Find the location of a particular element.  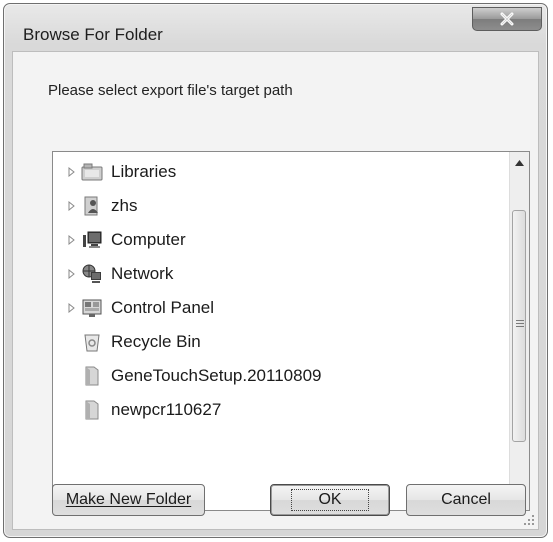

vertical-scrollbar is located at coordinates (519, 331).